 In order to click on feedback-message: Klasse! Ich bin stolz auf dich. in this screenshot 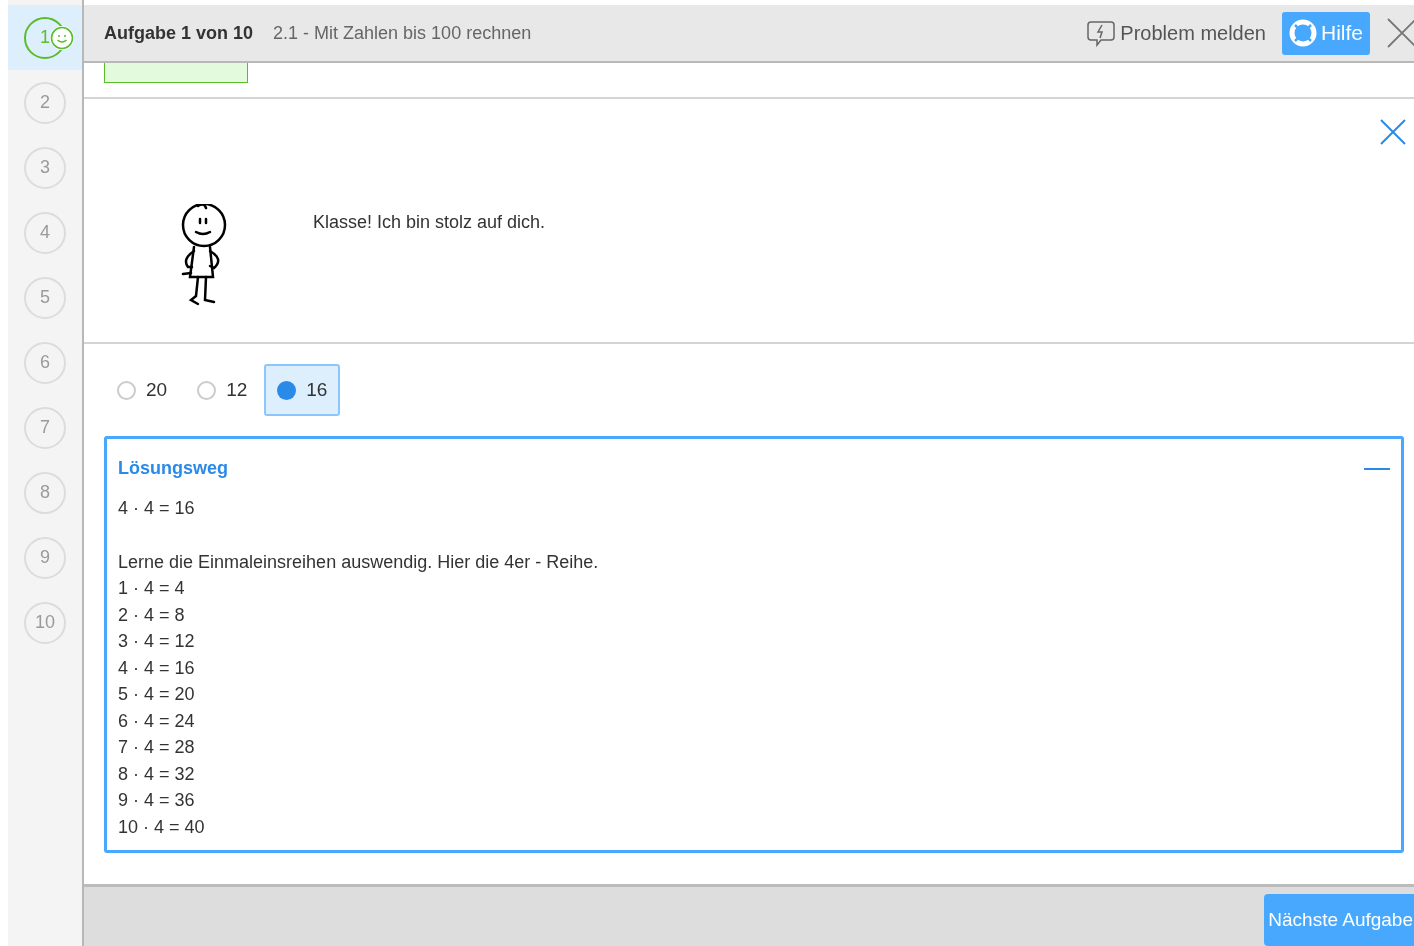, I will do `click(429, 222)`.